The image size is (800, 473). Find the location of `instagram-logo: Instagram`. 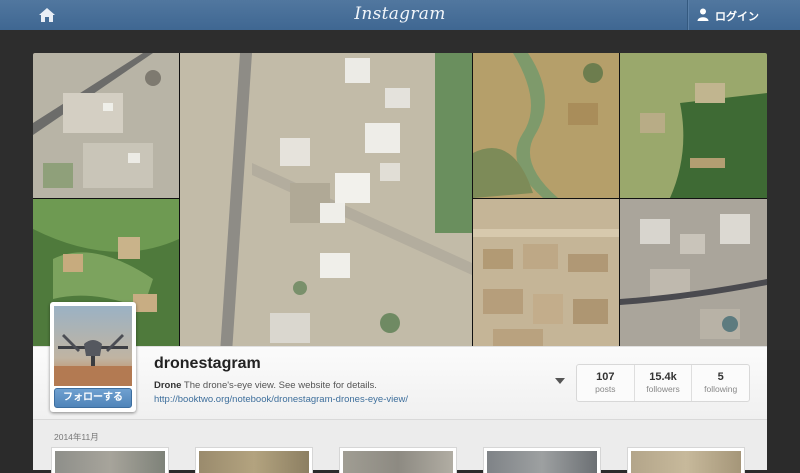

instagram-logo: Instagram is located at coordinates (400, 14).